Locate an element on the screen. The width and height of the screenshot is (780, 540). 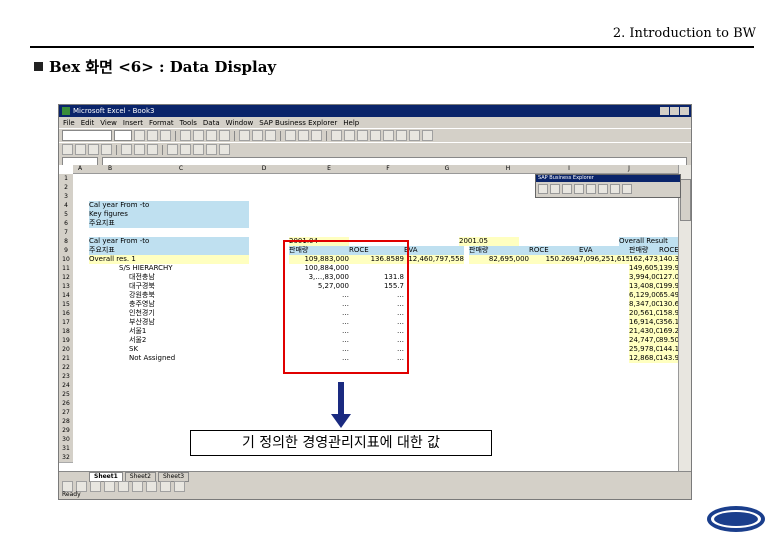
excel-titlebar: Microsoft Excel - Book3 is located at coordinates (375, 111).